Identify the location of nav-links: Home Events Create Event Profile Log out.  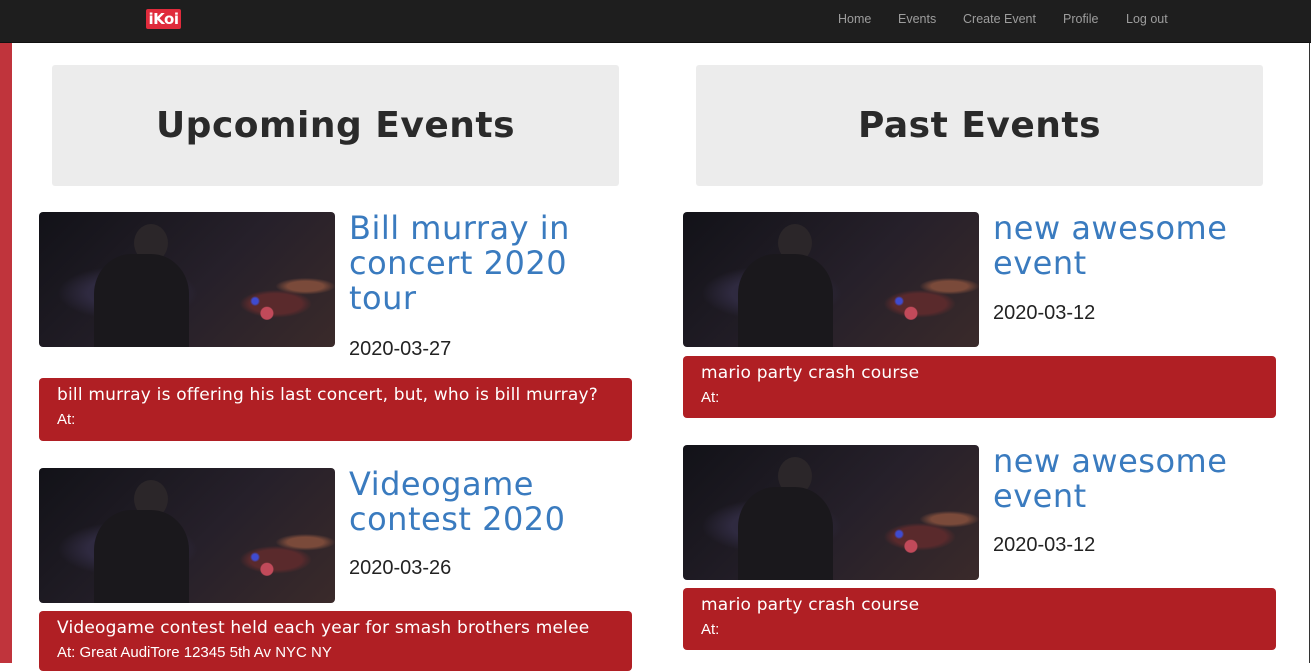
(655, 21).